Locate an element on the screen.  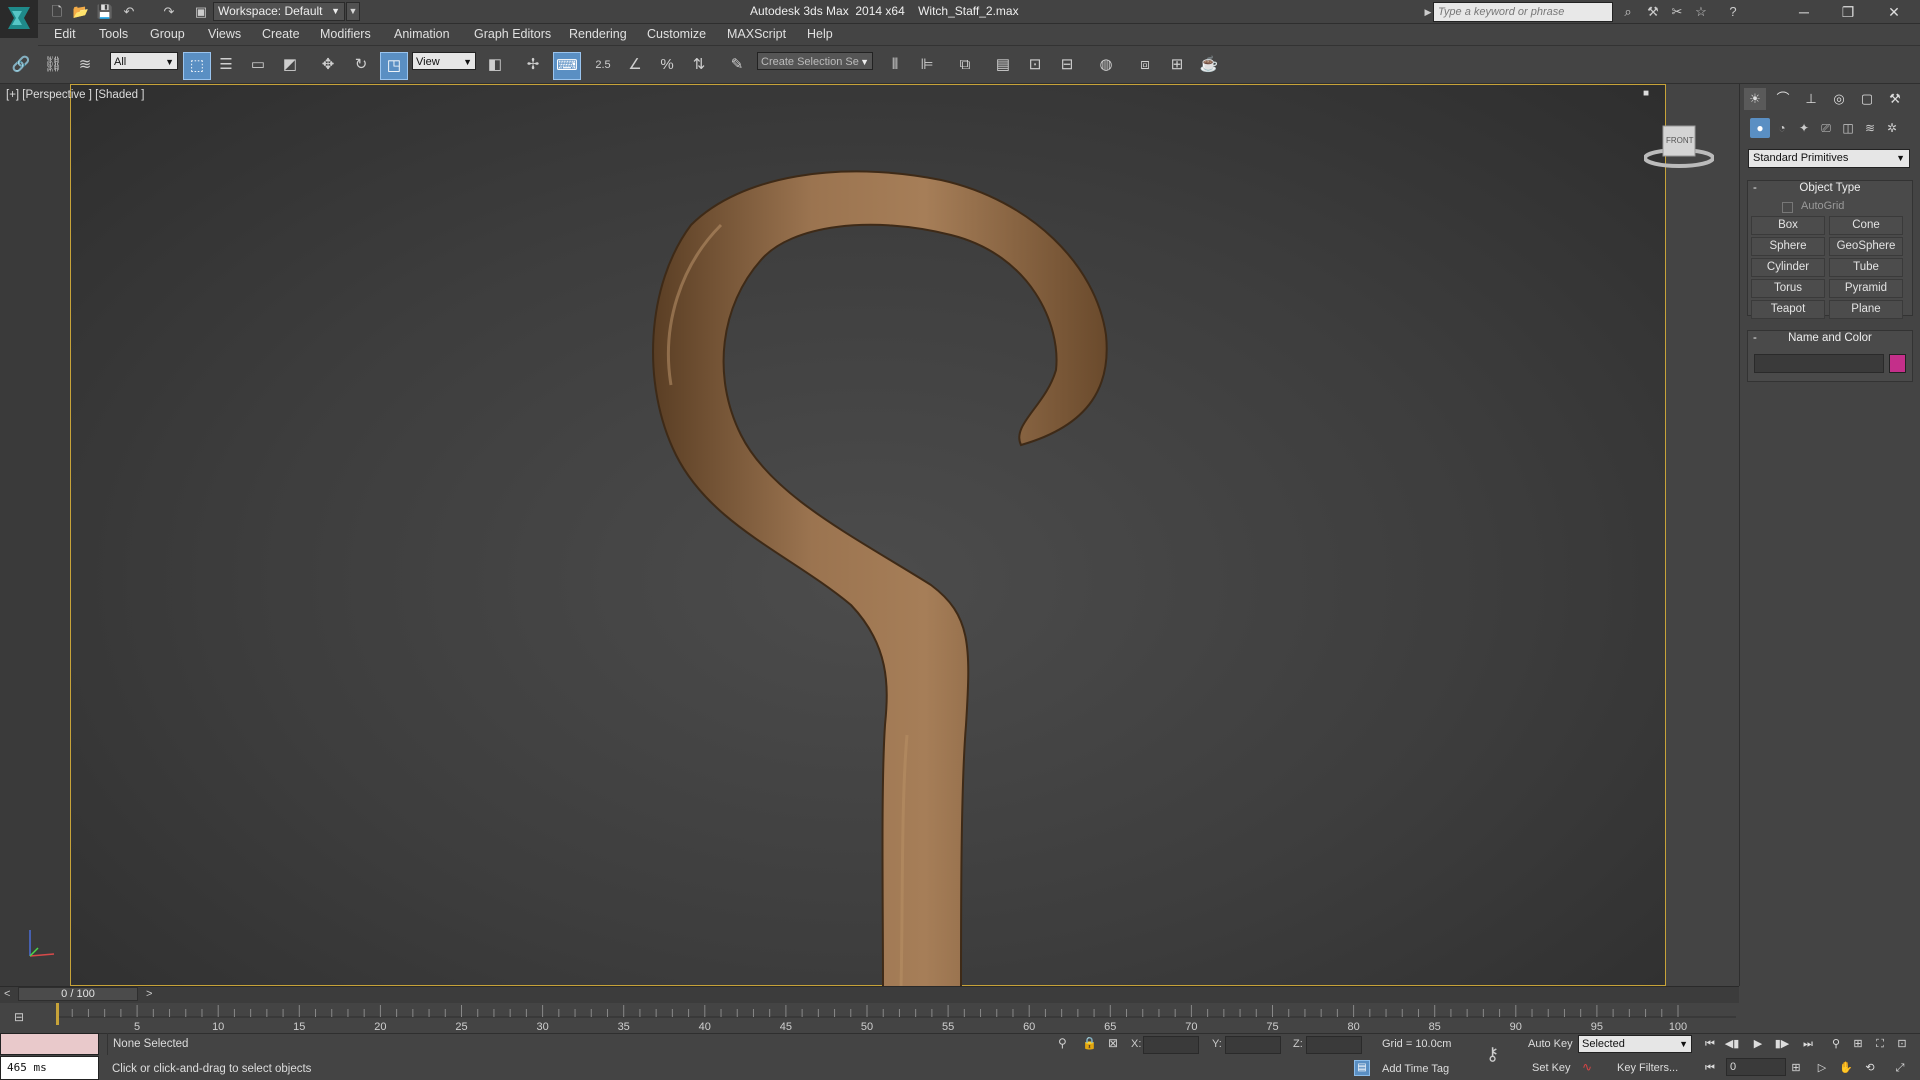
select-by-name-icon: ☰ is located at coordinates (226, 65).